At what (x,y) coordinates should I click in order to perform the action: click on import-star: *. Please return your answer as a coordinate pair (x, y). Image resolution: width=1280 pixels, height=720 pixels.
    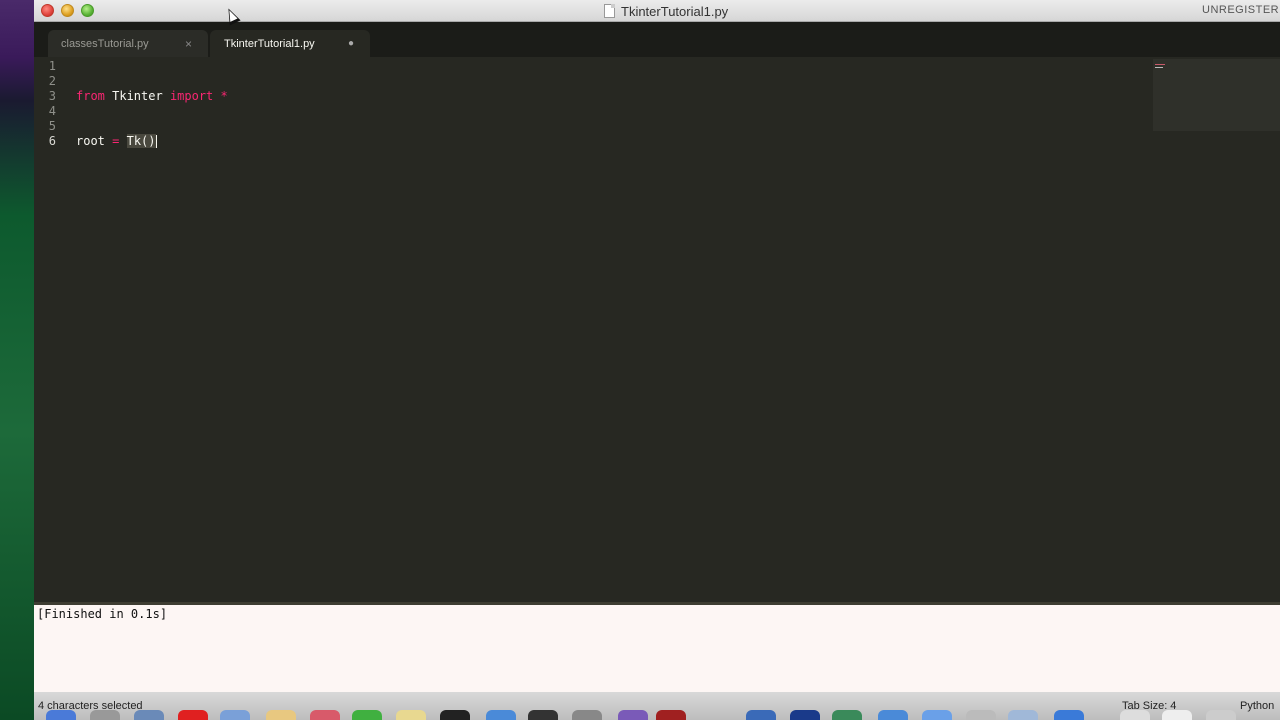
    Looking at the image, I should click on (220, 96).